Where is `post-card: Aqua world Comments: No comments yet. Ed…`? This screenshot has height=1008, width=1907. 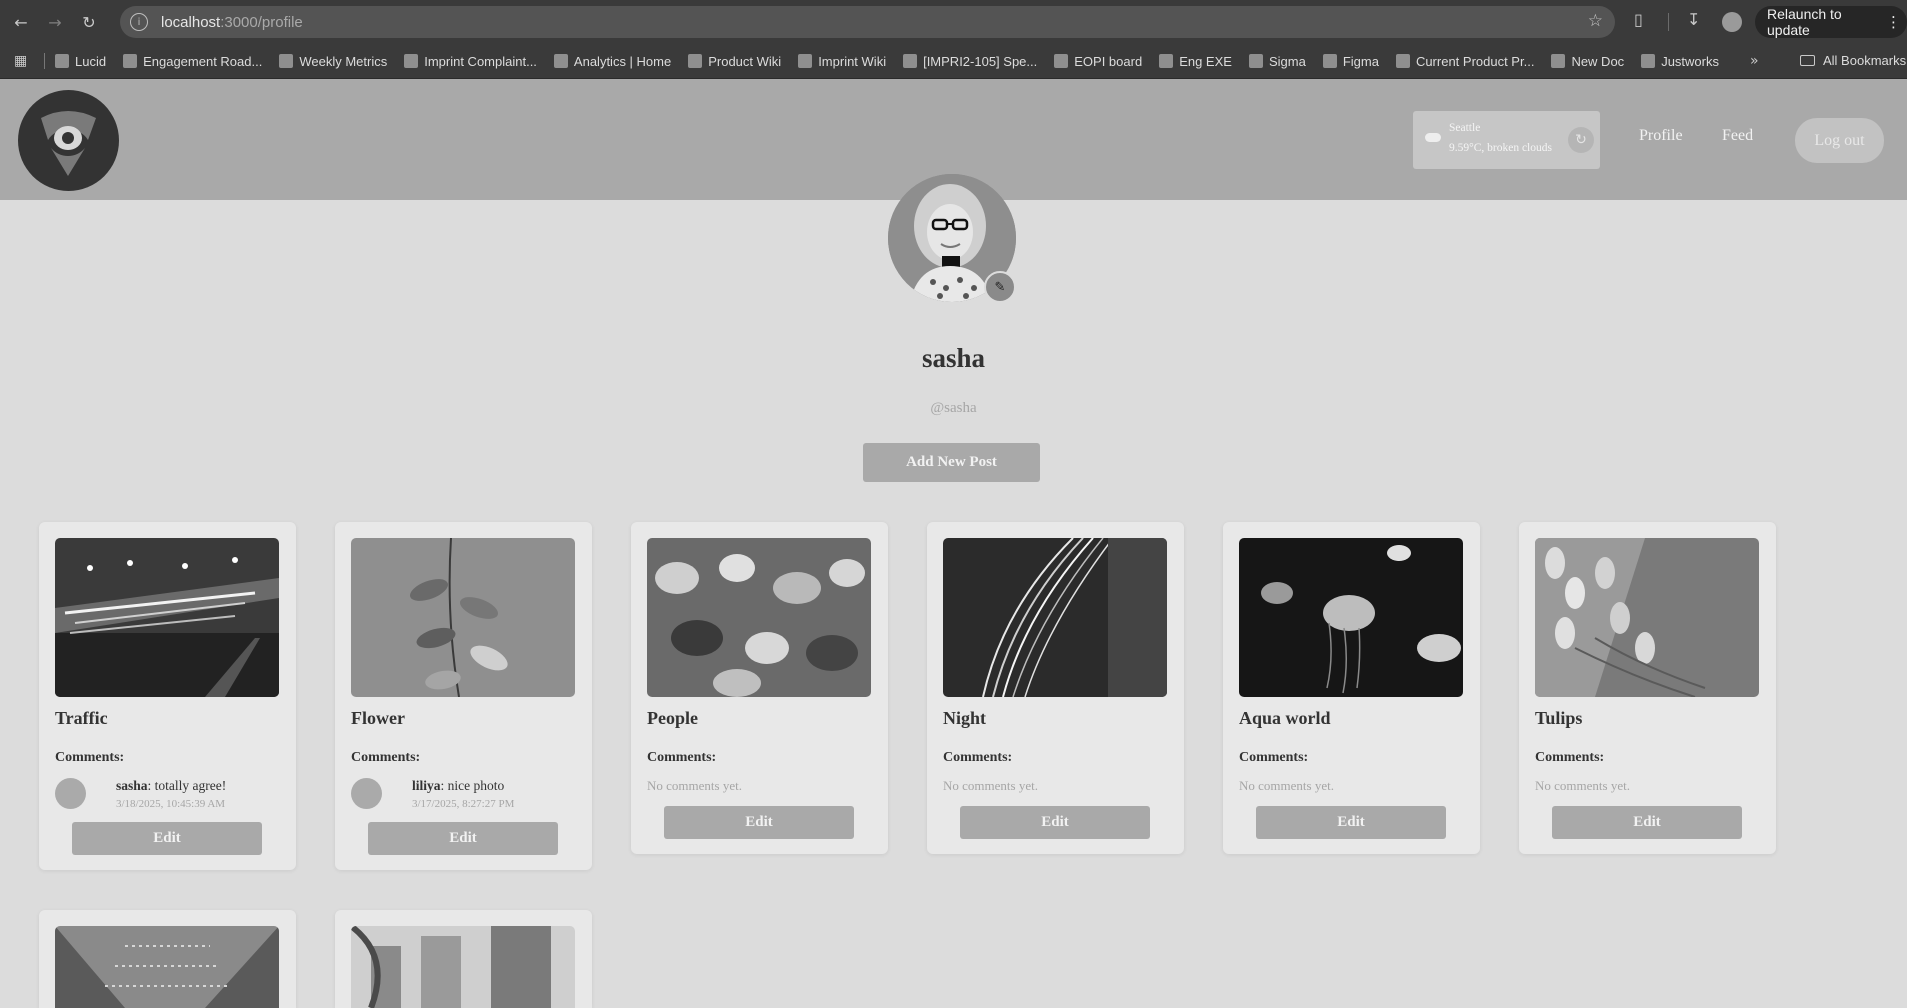
post-card: Aqua world Comments: No comments yet. Ed… is located at coordinates (1351, 688).